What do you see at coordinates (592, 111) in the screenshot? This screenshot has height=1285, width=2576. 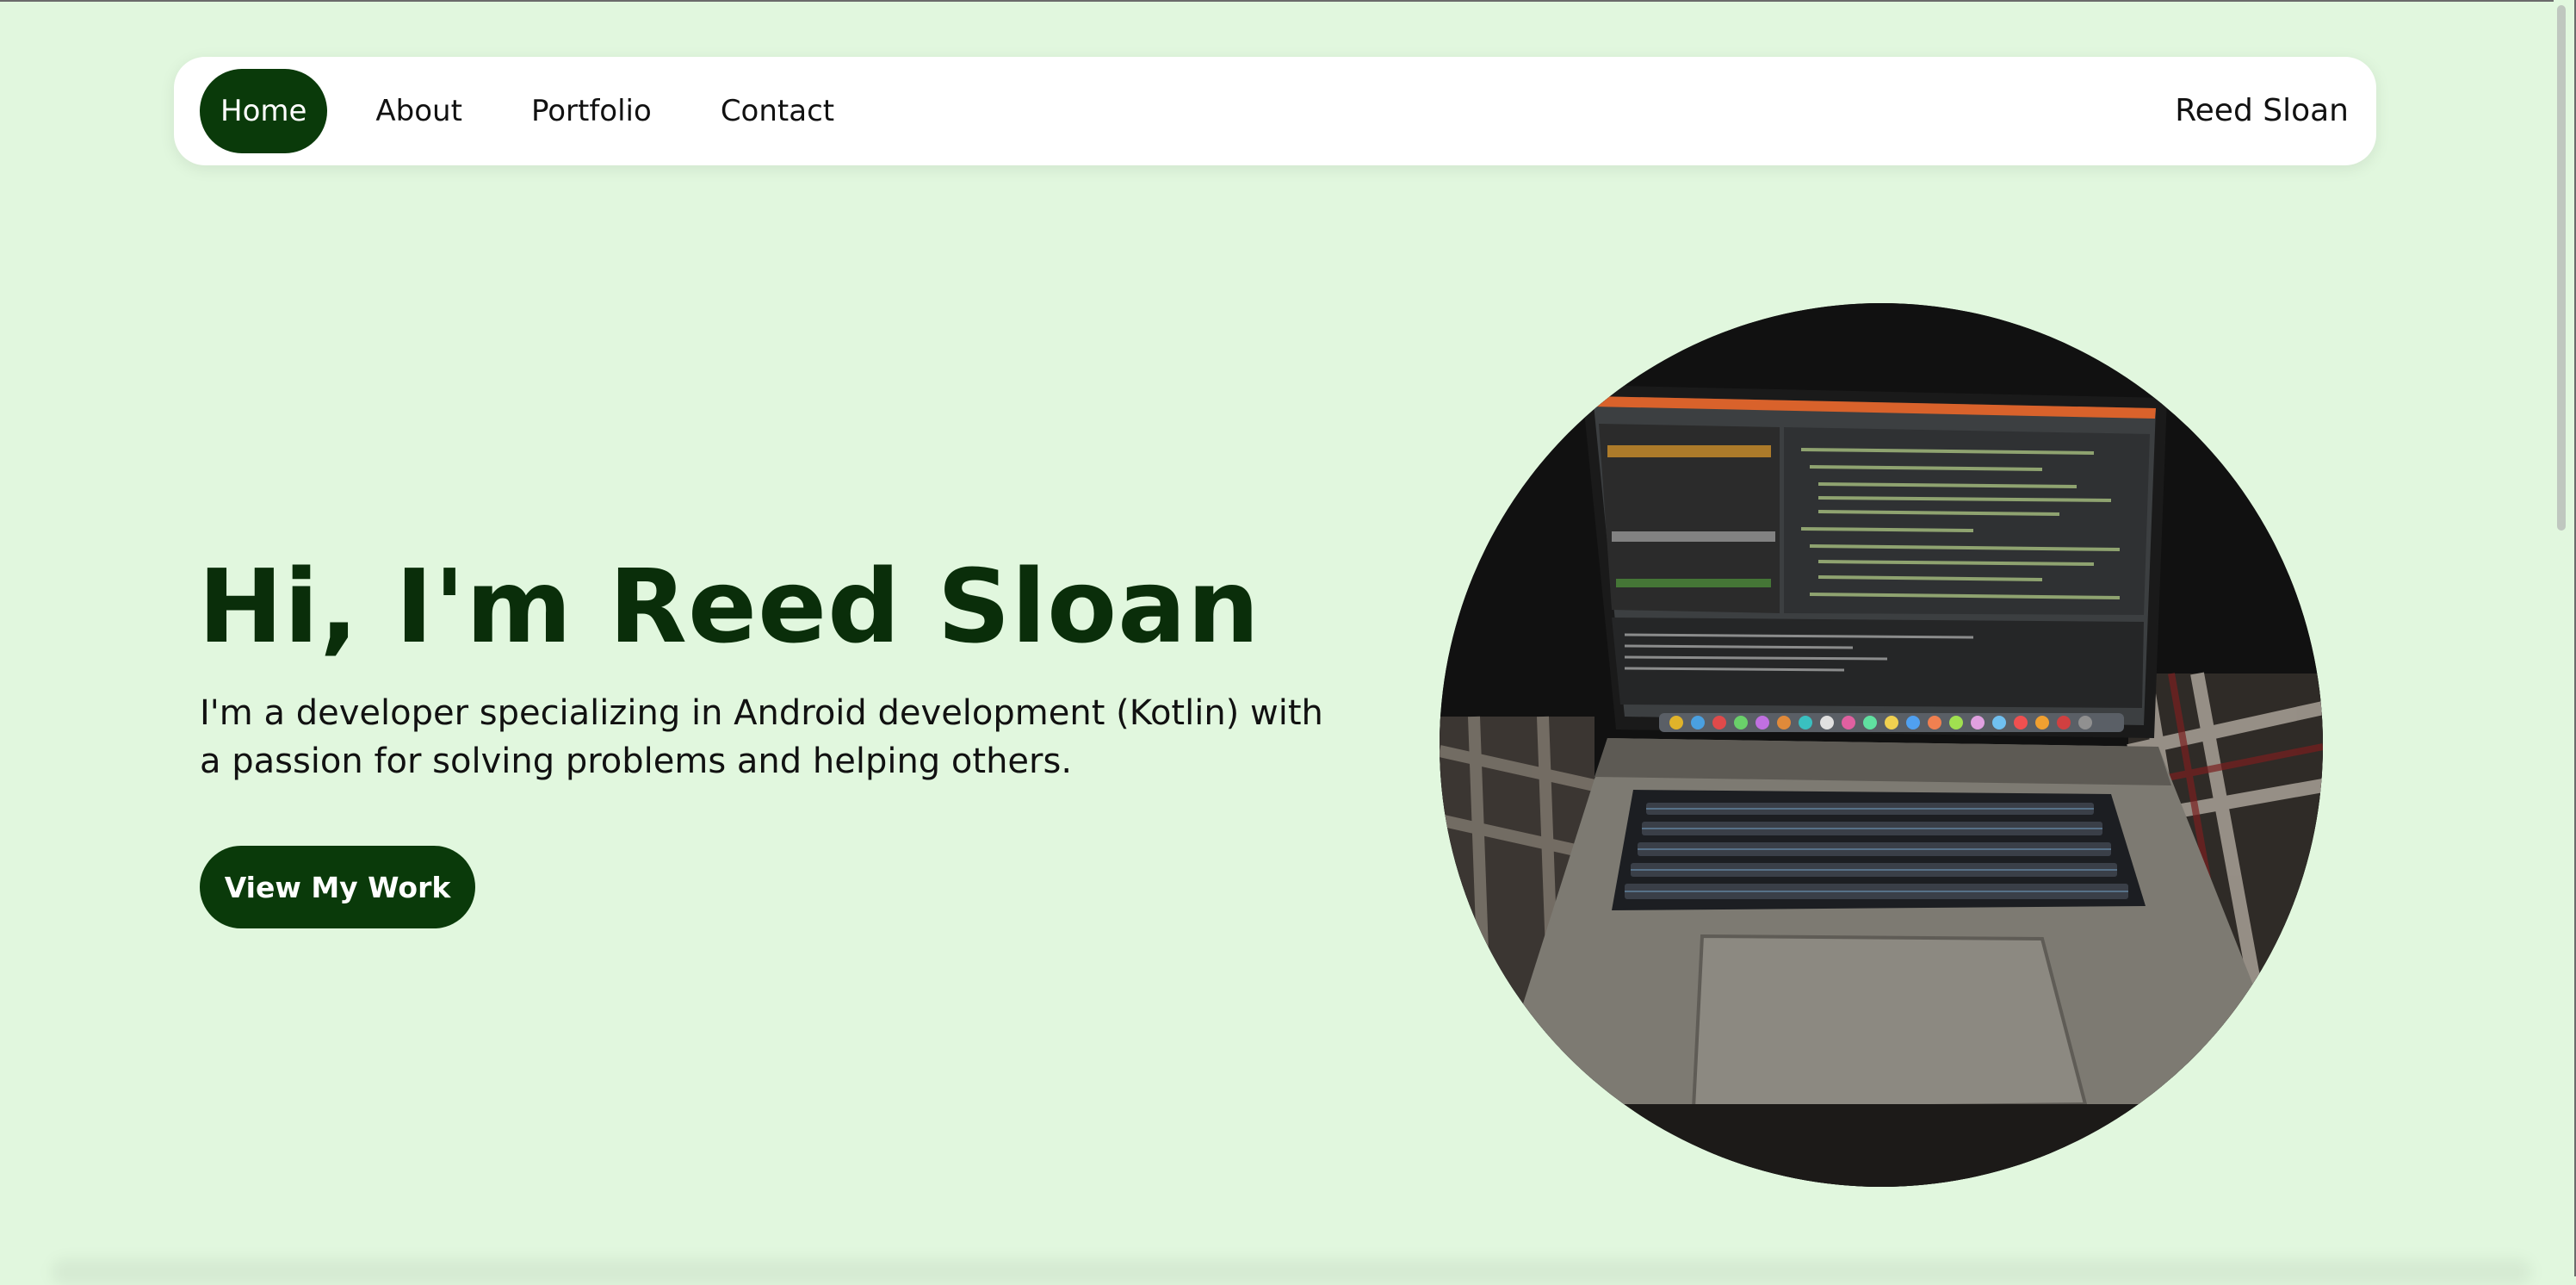 I see `nav-portfolio-link: Portfolio` at bounding box center [592, 111].